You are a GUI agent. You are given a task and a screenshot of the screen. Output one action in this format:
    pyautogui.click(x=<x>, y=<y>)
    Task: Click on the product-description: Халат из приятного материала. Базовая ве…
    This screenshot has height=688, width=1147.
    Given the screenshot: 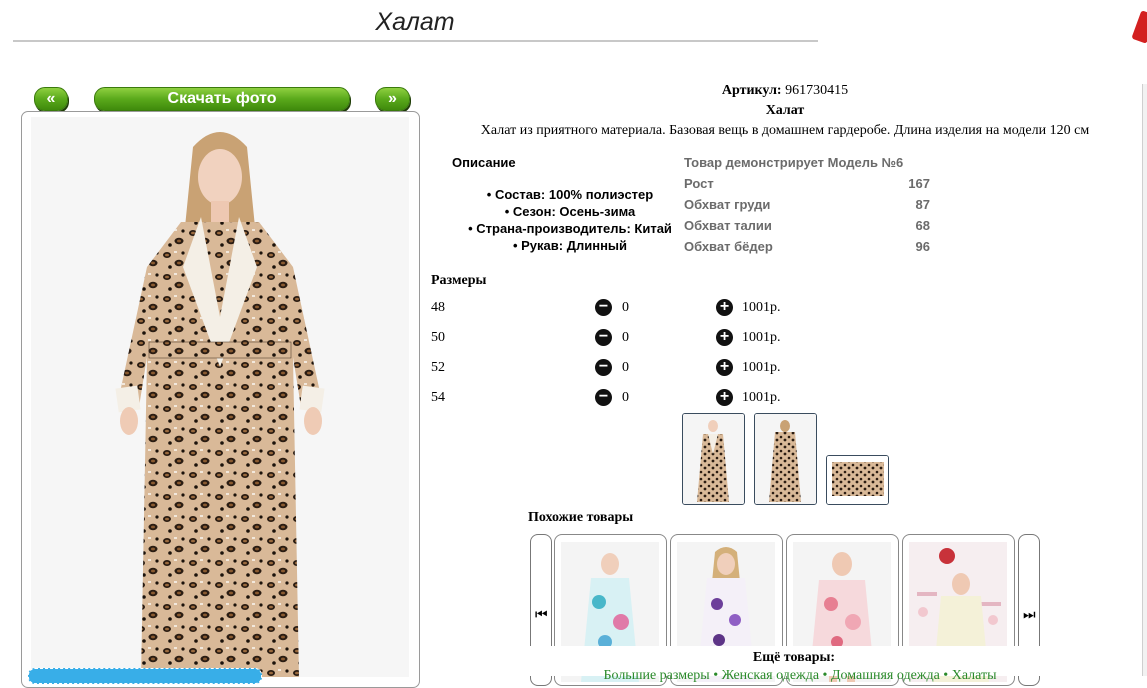 What is the action you would take?
    pyautogui.click(x=785, y=130)
    